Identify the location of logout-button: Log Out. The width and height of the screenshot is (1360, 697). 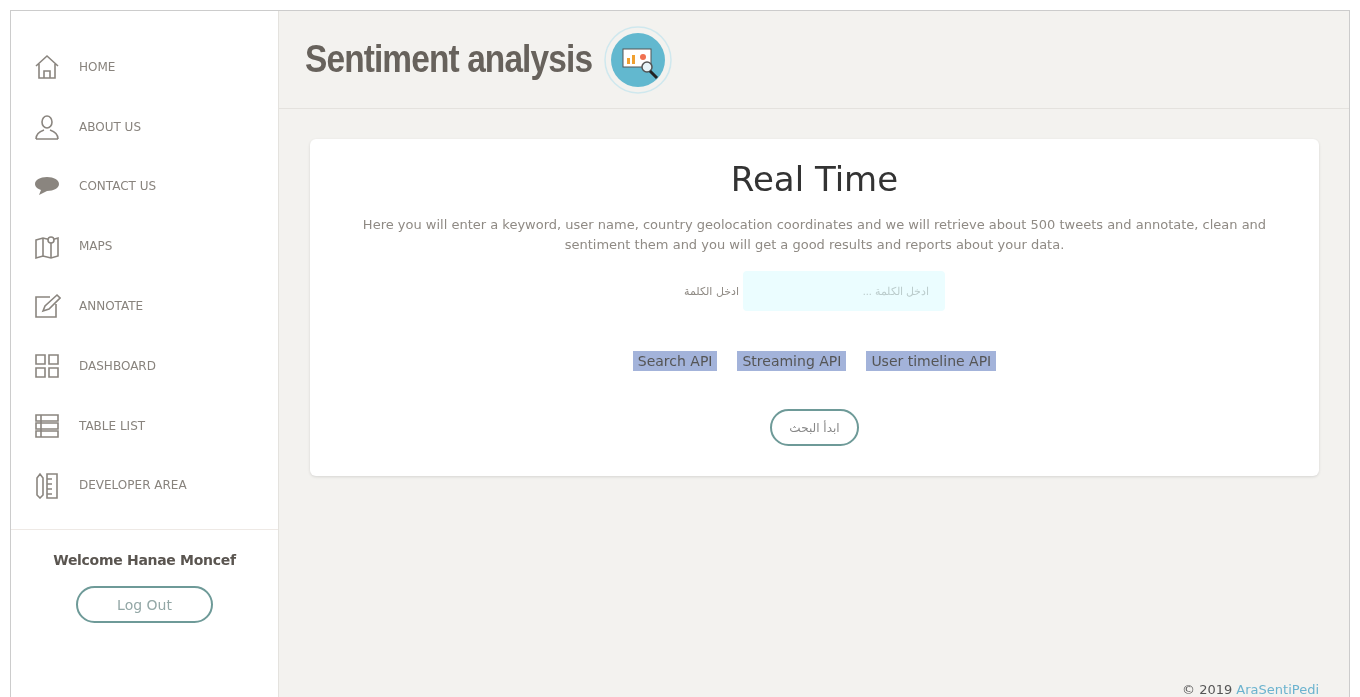
(144, 605).